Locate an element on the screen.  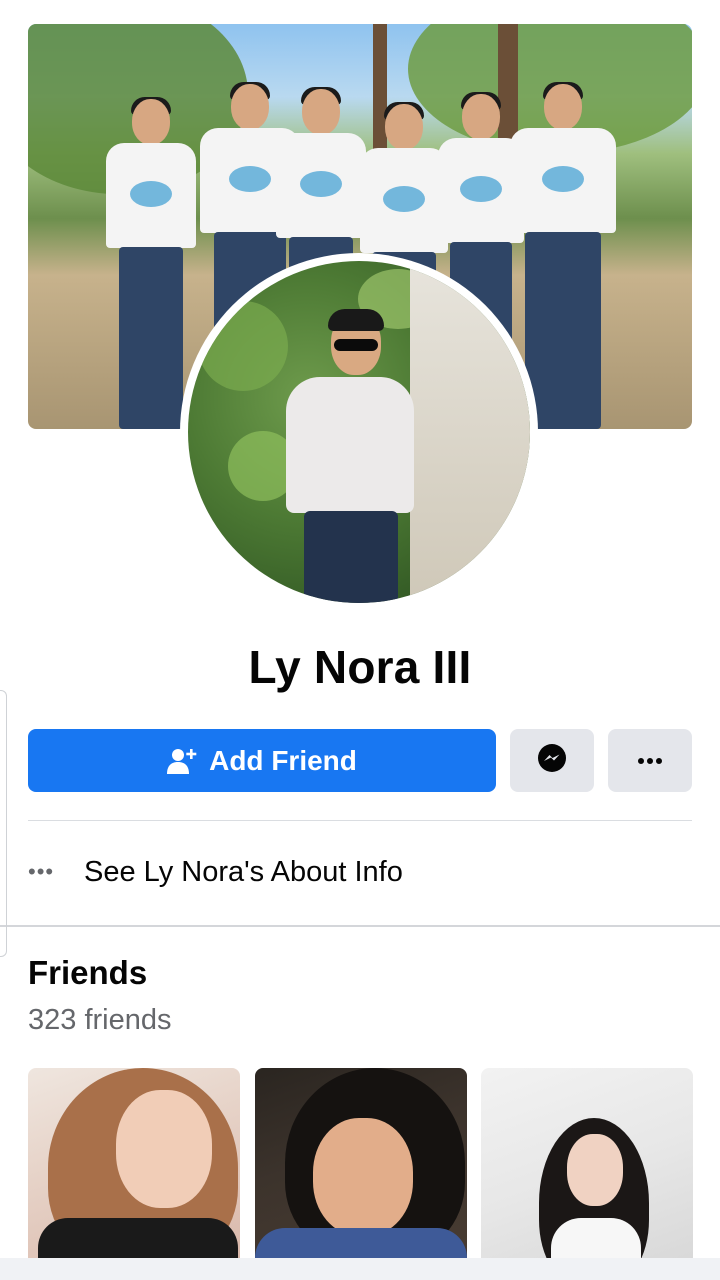
more-options-button is located at coordinates (650, 760).